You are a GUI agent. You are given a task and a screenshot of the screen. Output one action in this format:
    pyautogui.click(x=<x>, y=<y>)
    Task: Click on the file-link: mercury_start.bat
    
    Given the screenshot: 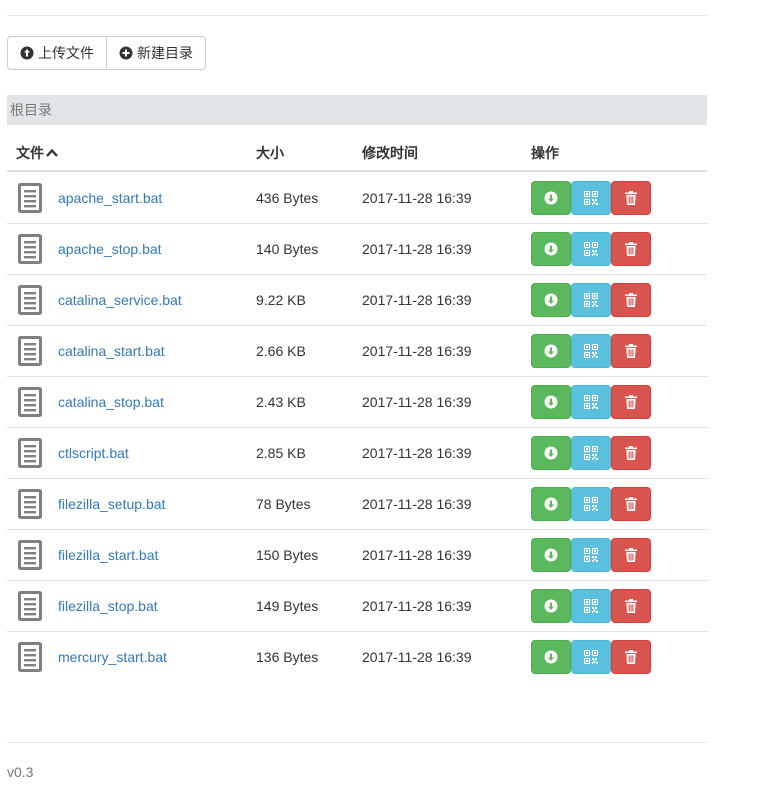 What is the action you would take?
    pyautogui.click(x=112, y=657)
    